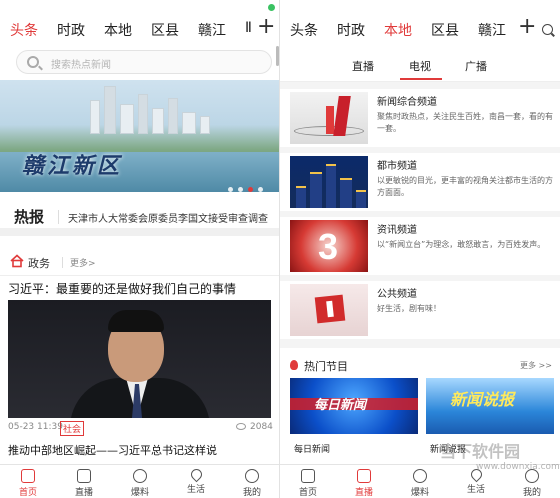  What do you see at coordinates (35, 427) in the screenshot?
I see `article-date: 05-23 11:39` at bounding box center [35, 427].